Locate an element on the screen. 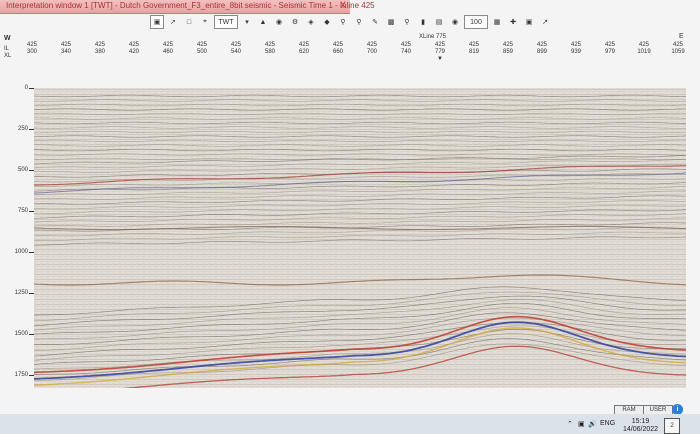 The width and height of the screenshot is (700, 434). xl-tick: 425 500 is located at coordinates (202, 49).